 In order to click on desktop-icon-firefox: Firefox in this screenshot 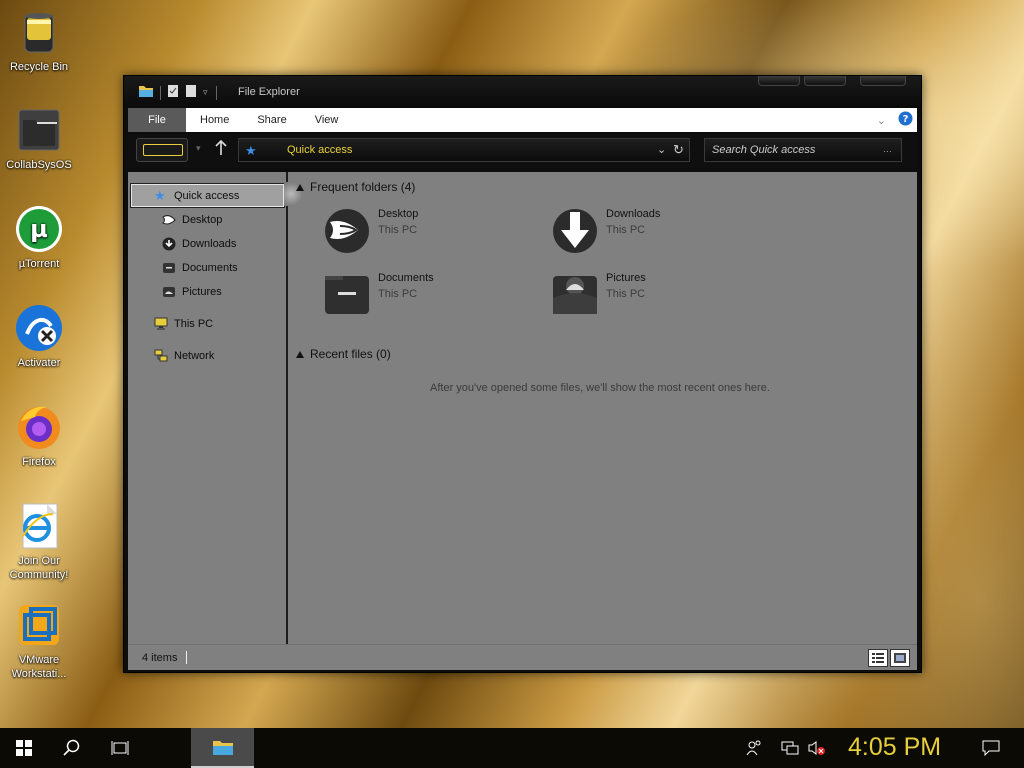, I will do `click(39, 436)`.